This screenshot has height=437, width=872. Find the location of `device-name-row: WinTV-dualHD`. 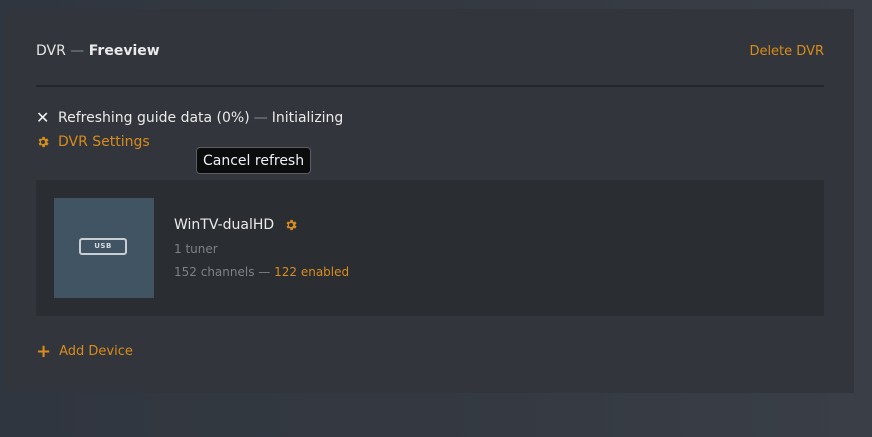

device-name-row: WinTV-dualHD is located at coordinates (236, 225).